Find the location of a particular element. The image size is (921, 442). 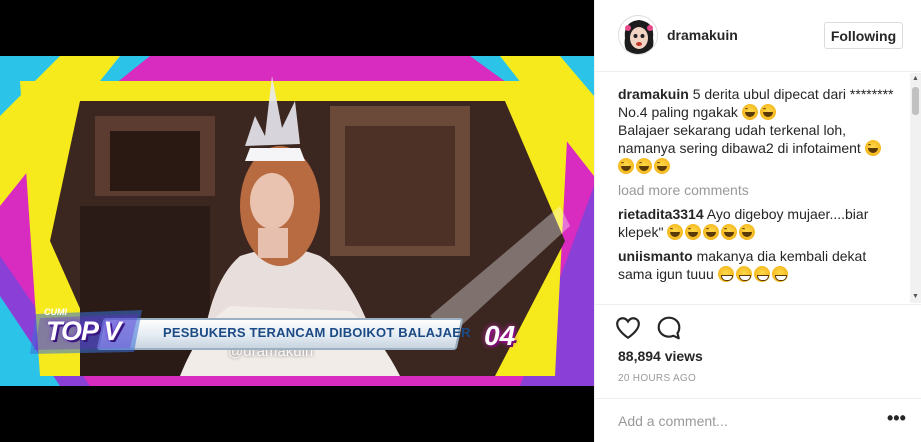

scroll-down-arrow-icon: ▼ is located at coordinates (915, 297).